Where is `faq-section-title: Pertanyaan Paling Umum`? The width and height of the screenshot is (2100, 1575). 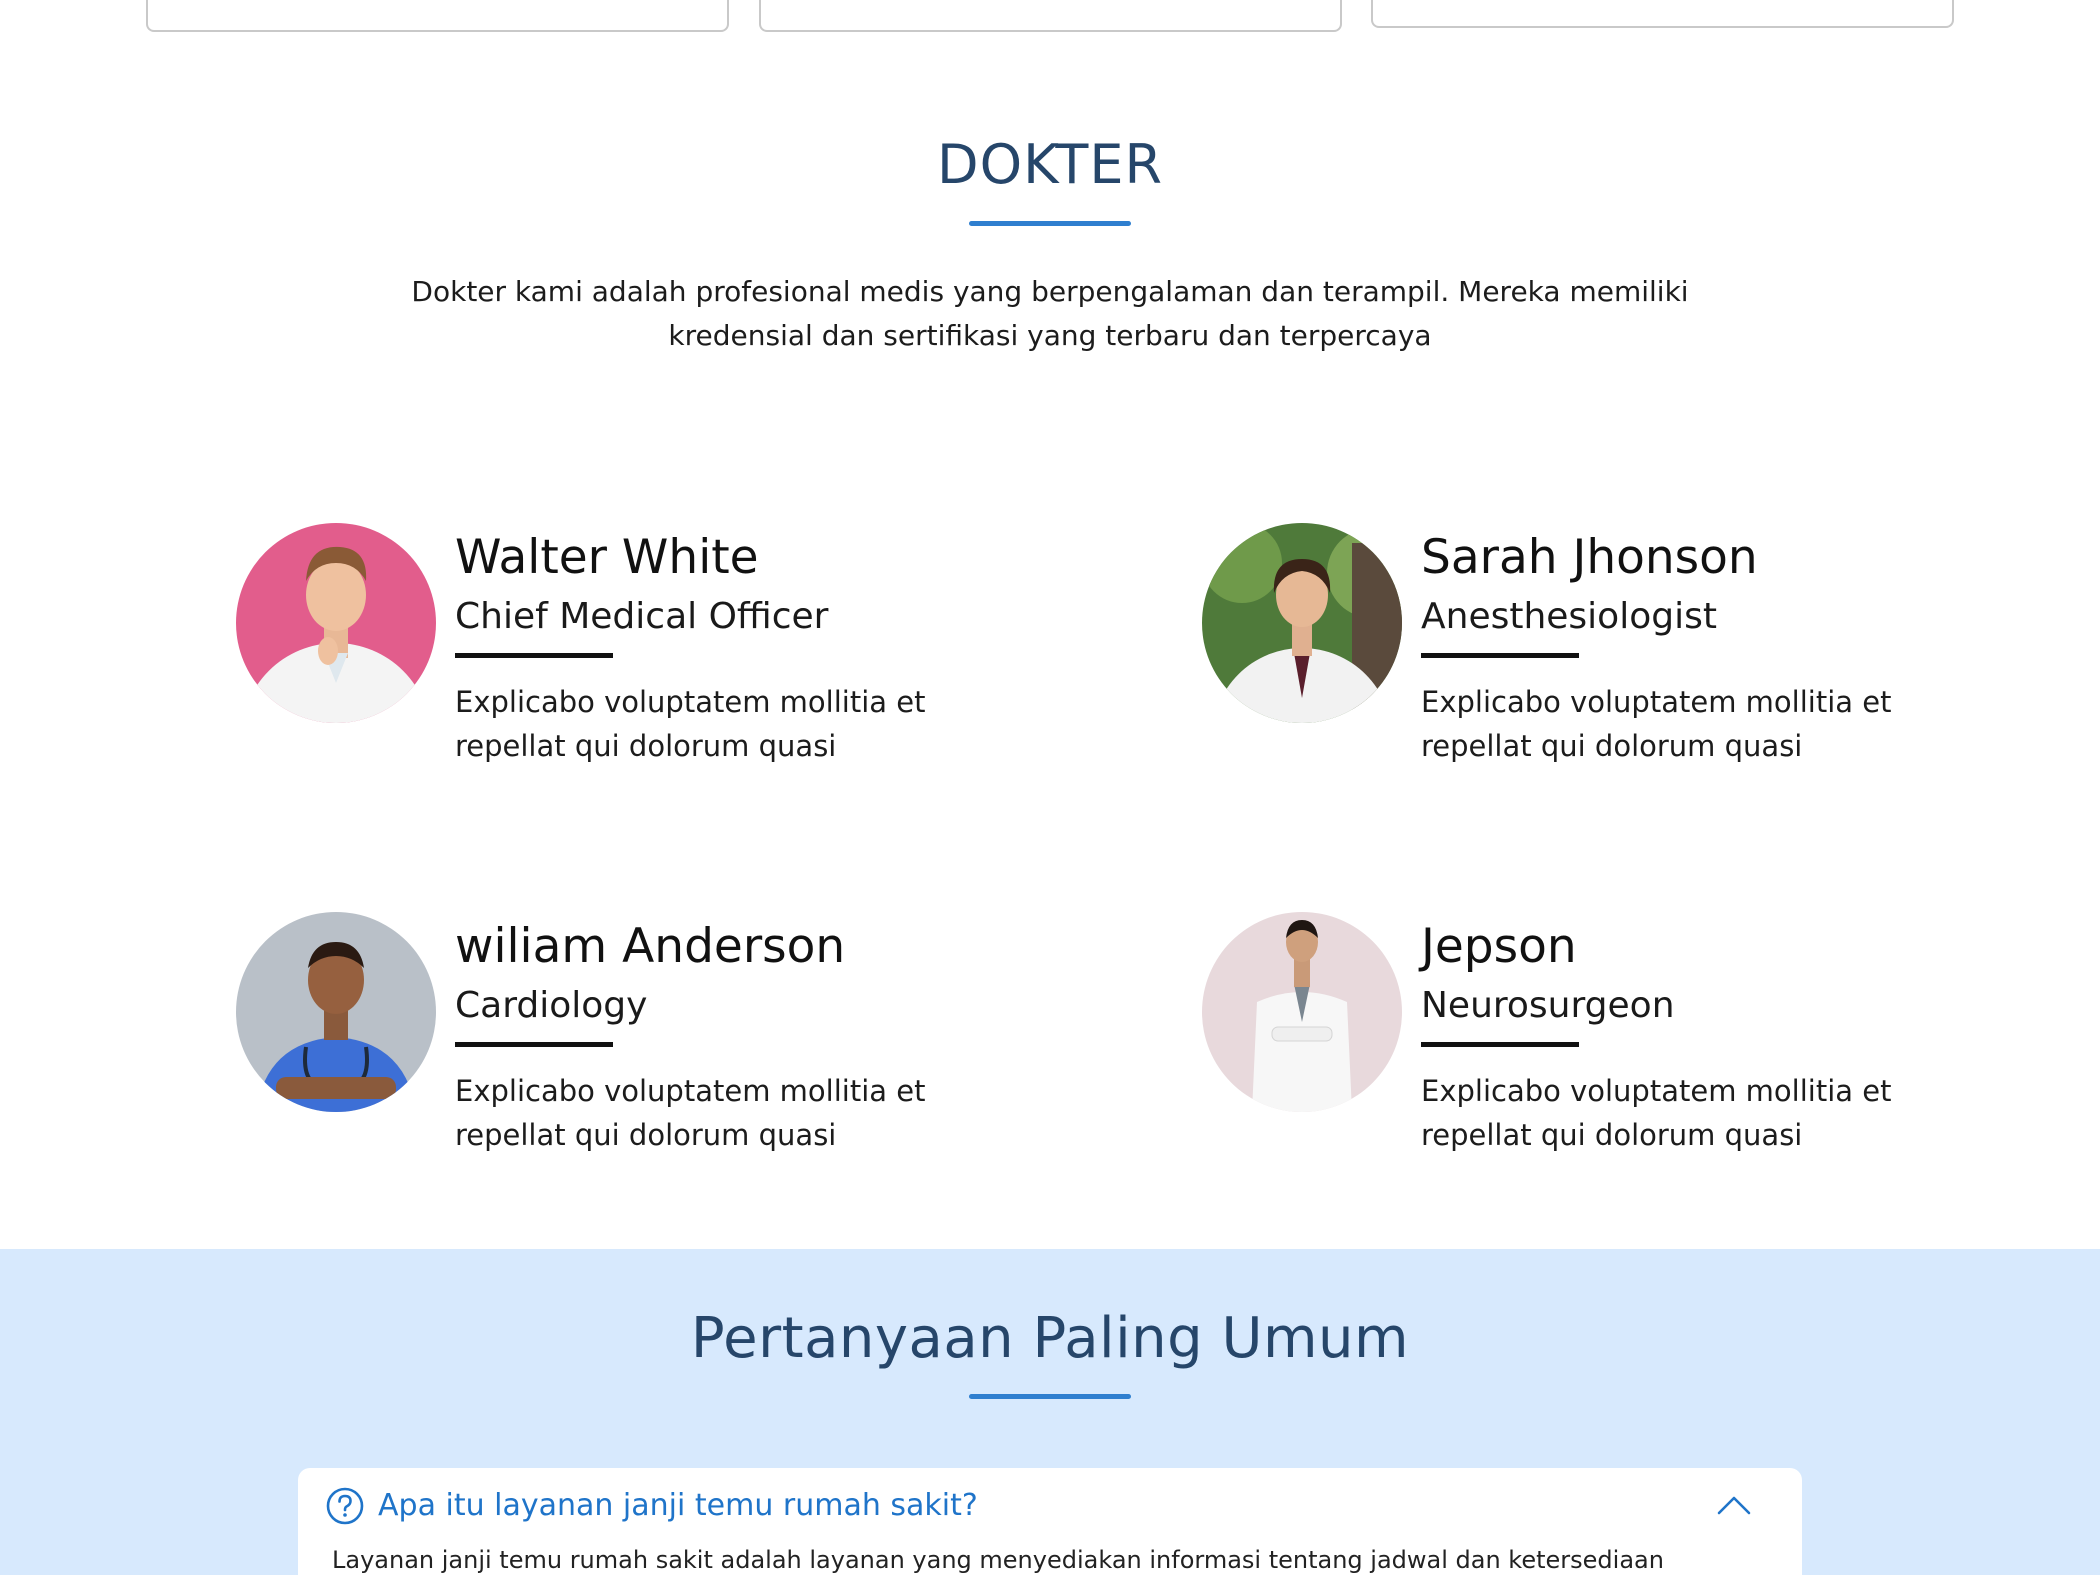
faq-section-title: Pertanyaan Paling Umum is located at coordinates (1050, 1338).